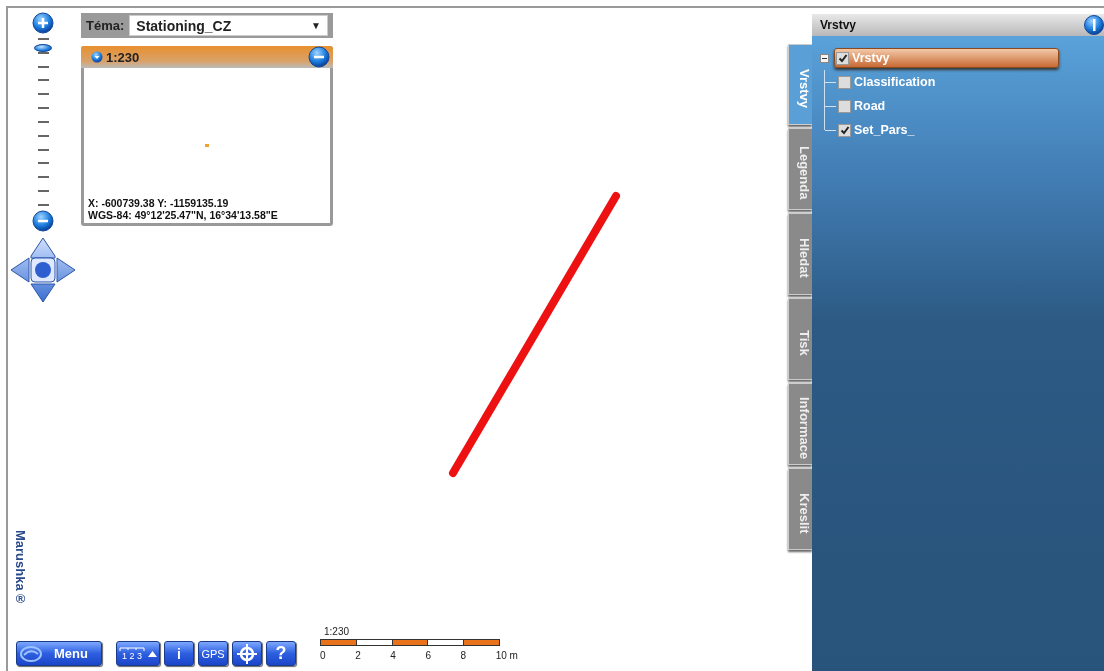 The image size is (1104, 671). I want to click on panel-tab: Vrstvy, so click(800, 84).